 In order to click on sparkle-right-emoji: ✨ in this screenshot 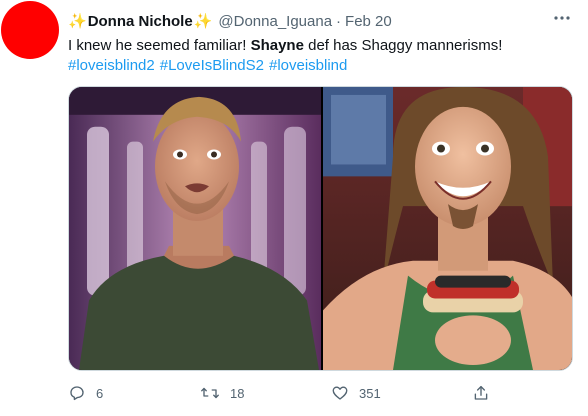, I will do `click(203, 21)`.